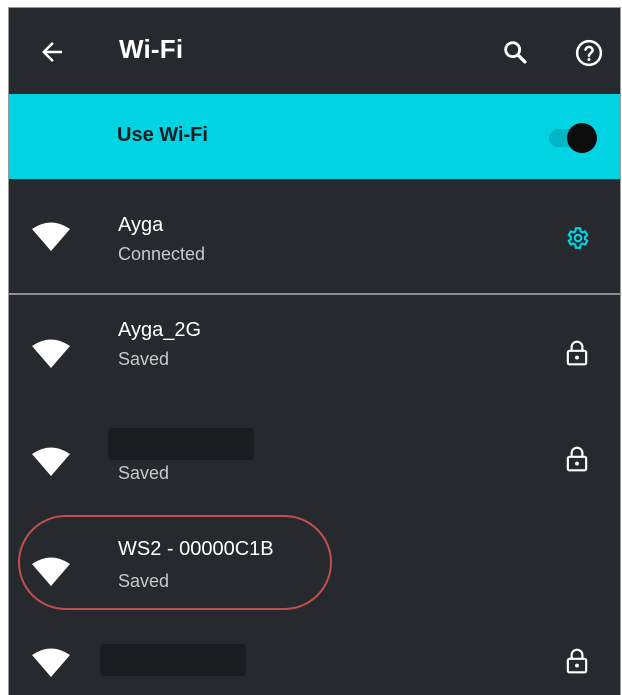 The height and width of the screenshot is (695, 622). What do you see at coordinates (175, 562) in the screenshot?
I see `highlight-annotation` at bounding box center [175, 562].